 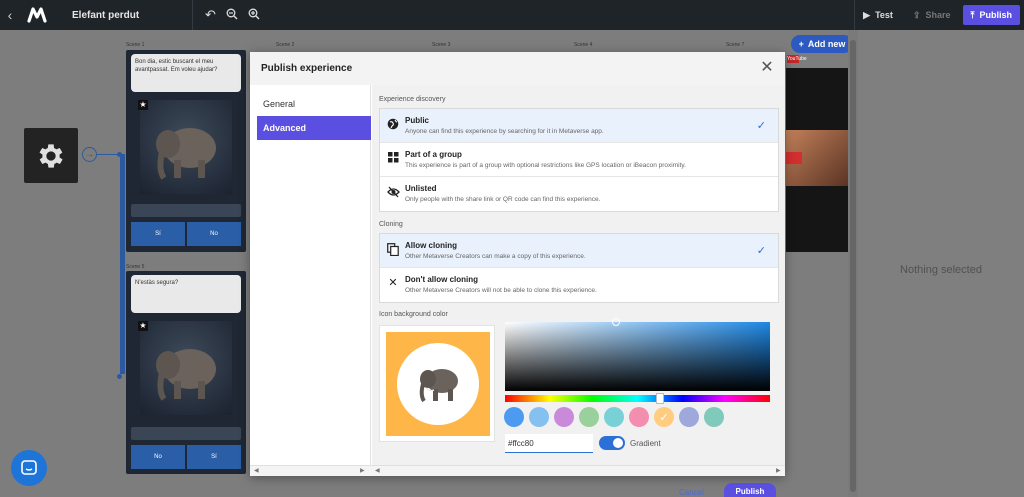 What do you see at coordinates (192, 15) in the screenshot?
I see `divider` at bounding box center [192, 15].